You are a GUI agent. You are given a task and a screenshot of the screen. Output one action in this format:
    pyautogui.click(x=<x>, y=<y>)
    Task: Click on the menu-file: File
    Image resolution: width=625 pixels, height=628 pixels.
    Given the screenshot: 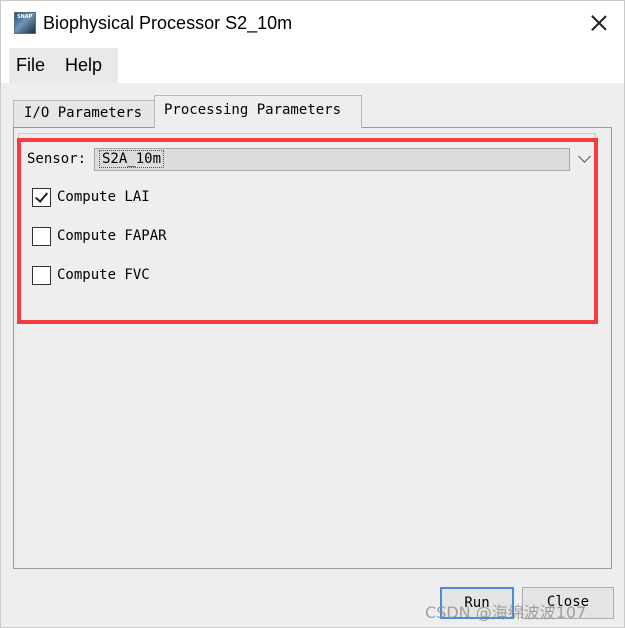 What is the action you would take?
    pyautogui.click(x=30, y=65)
    